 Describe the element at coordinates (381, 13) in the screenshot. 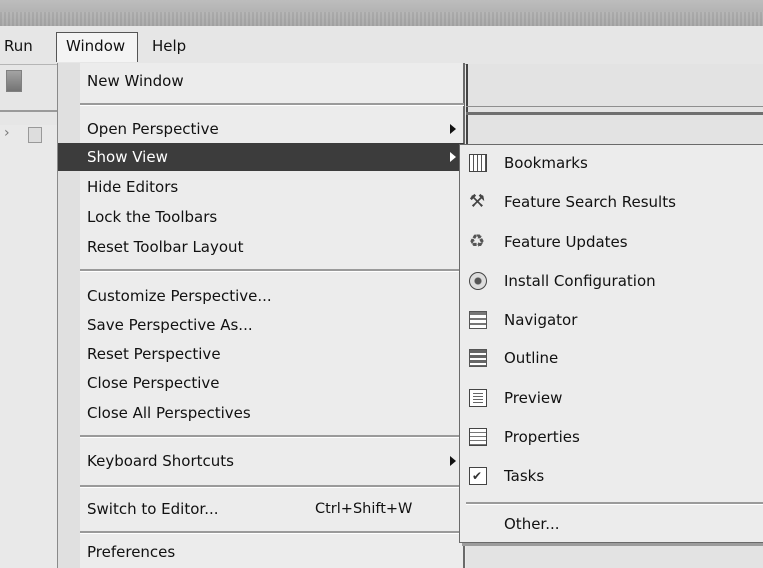

I see `window-title-strip` at that location.